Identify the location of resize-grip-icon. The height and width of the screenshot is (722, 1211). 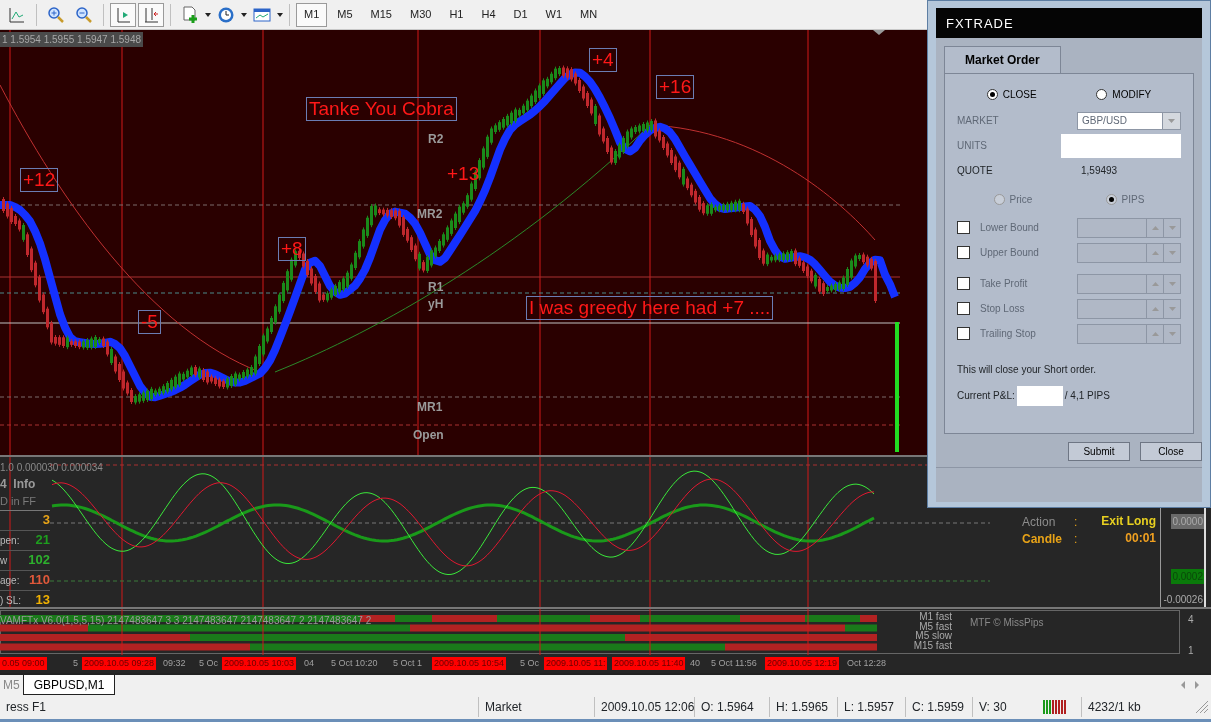
(1202, 707).